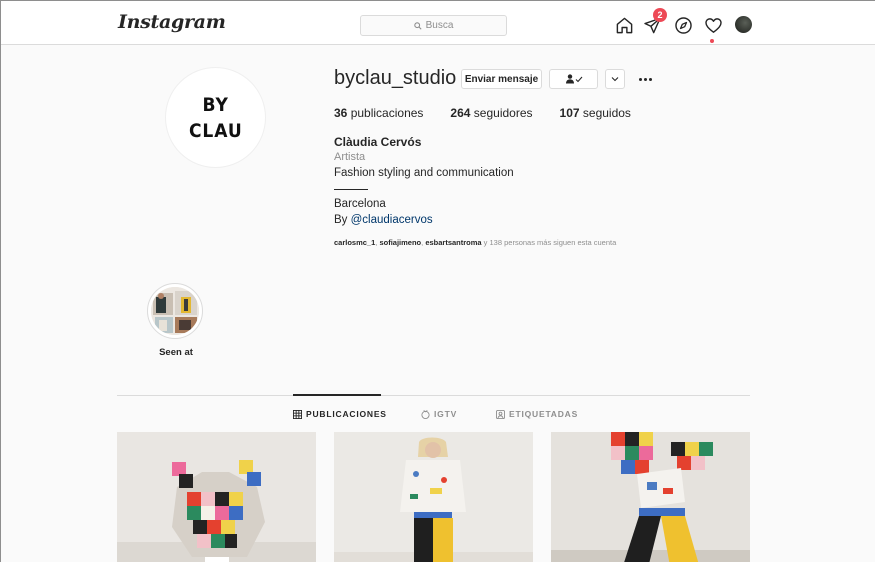 This screenshot has width=875, height=562. I want to click on top-nav-bar: Instagram Busca 2, so click(438, 23).